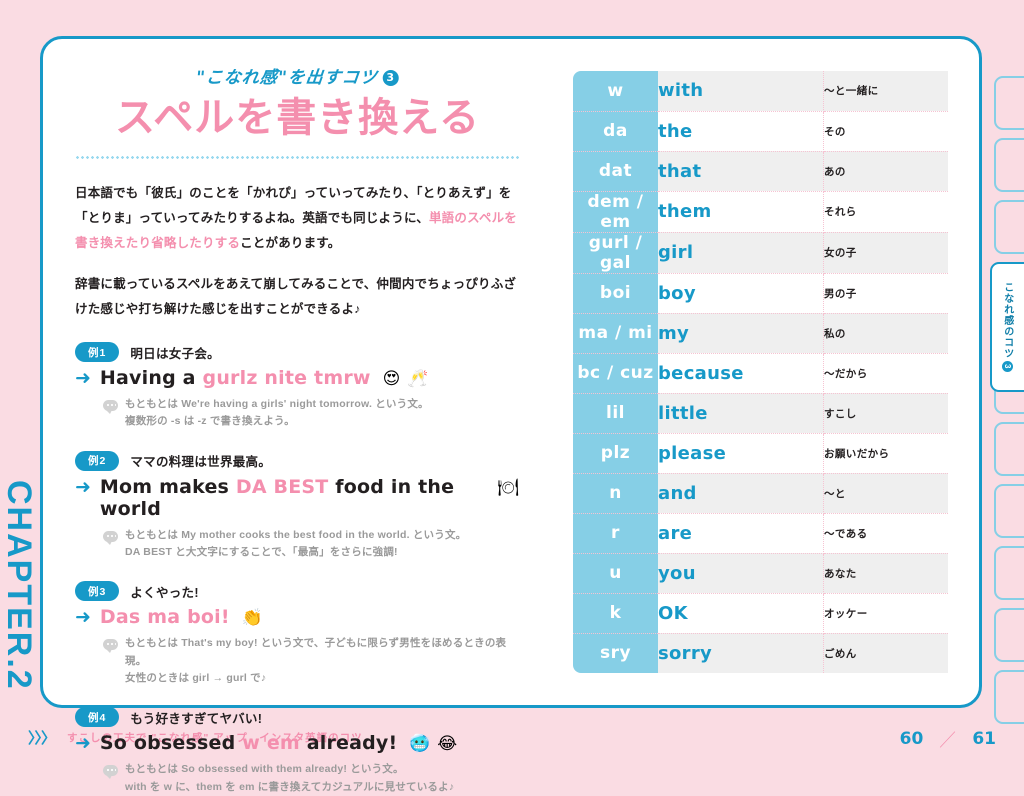 This screenshot has height=796, width=1024. I want to click on cell-full-word: are, so click(741, 533).